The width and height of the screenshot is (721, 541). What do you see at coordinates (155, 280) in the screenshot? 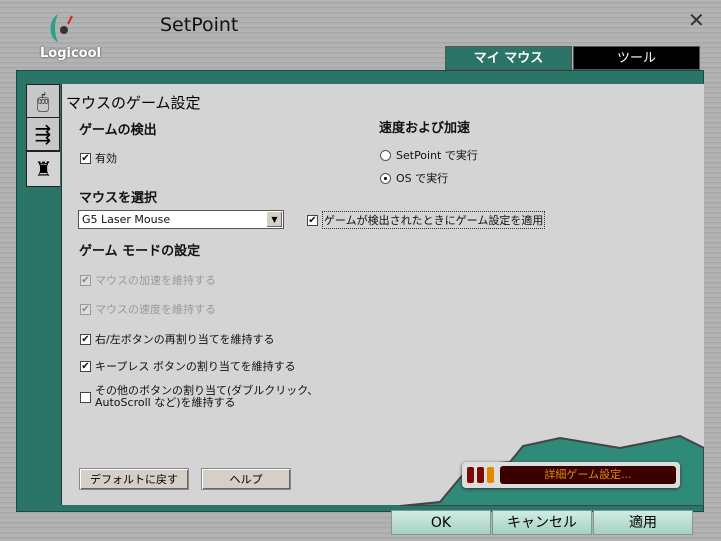
I see `option-label: マウスの加速を維持する` at bounding box center [155, 280].